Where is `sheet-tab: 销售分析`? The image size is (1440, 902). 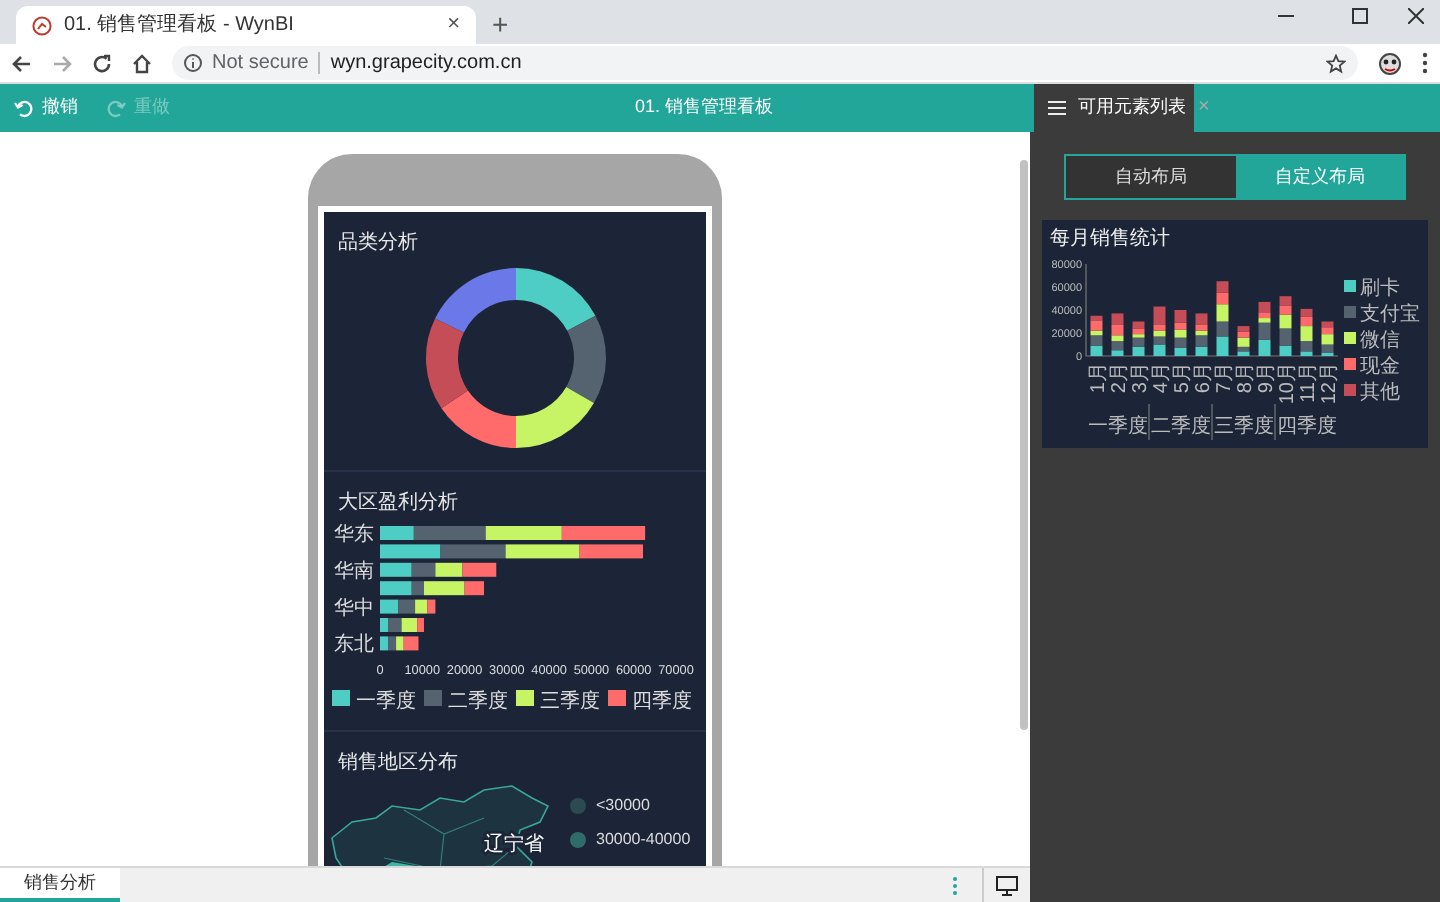 sheet-tab: 销售分析 is located at coordinates (60, 885).